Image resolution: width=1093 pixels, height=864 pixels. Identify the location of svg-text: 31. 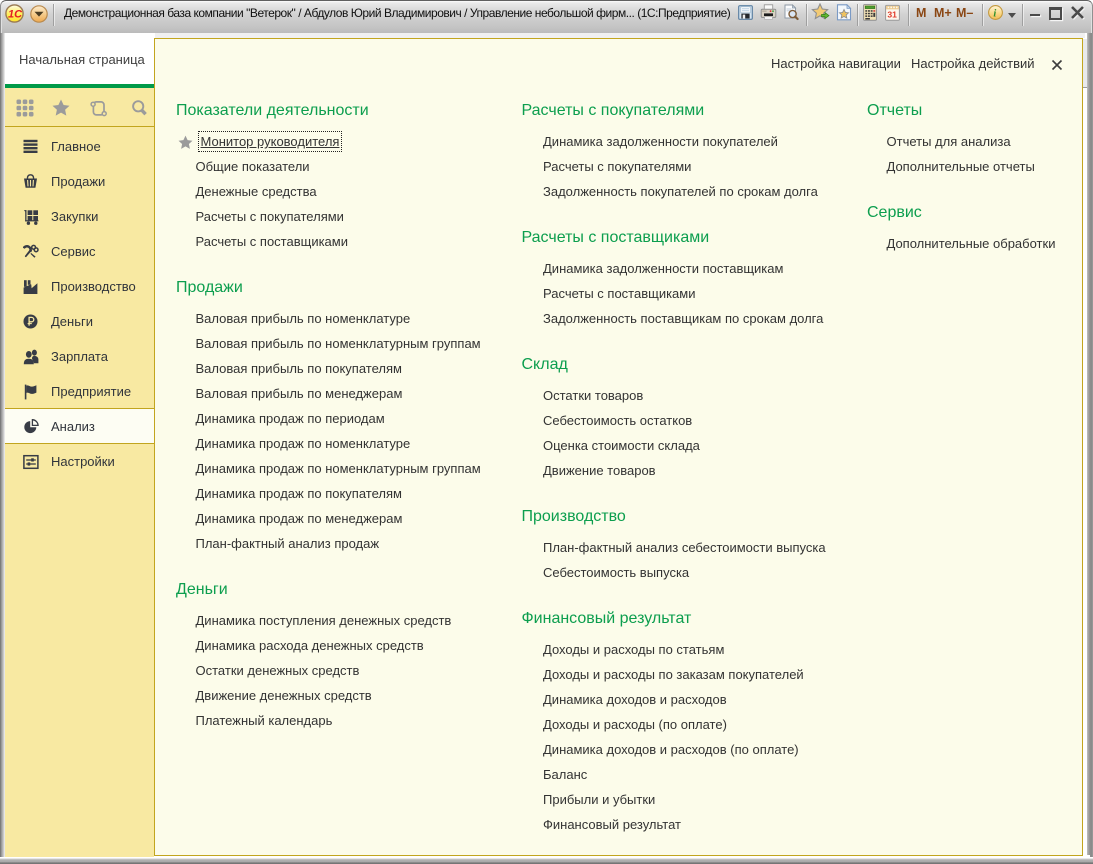
(892, 15).